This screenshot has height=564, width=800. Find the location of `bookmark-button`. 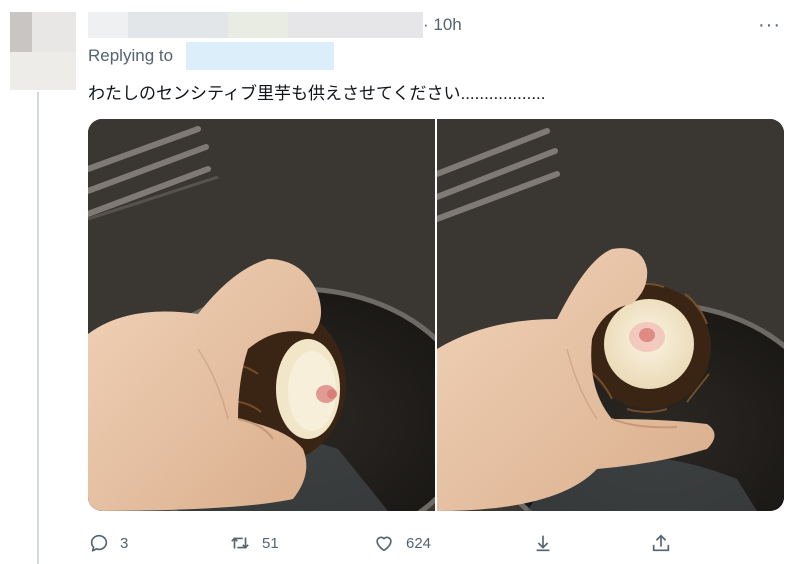

bookmark-button is located at coordinates (543, 543).